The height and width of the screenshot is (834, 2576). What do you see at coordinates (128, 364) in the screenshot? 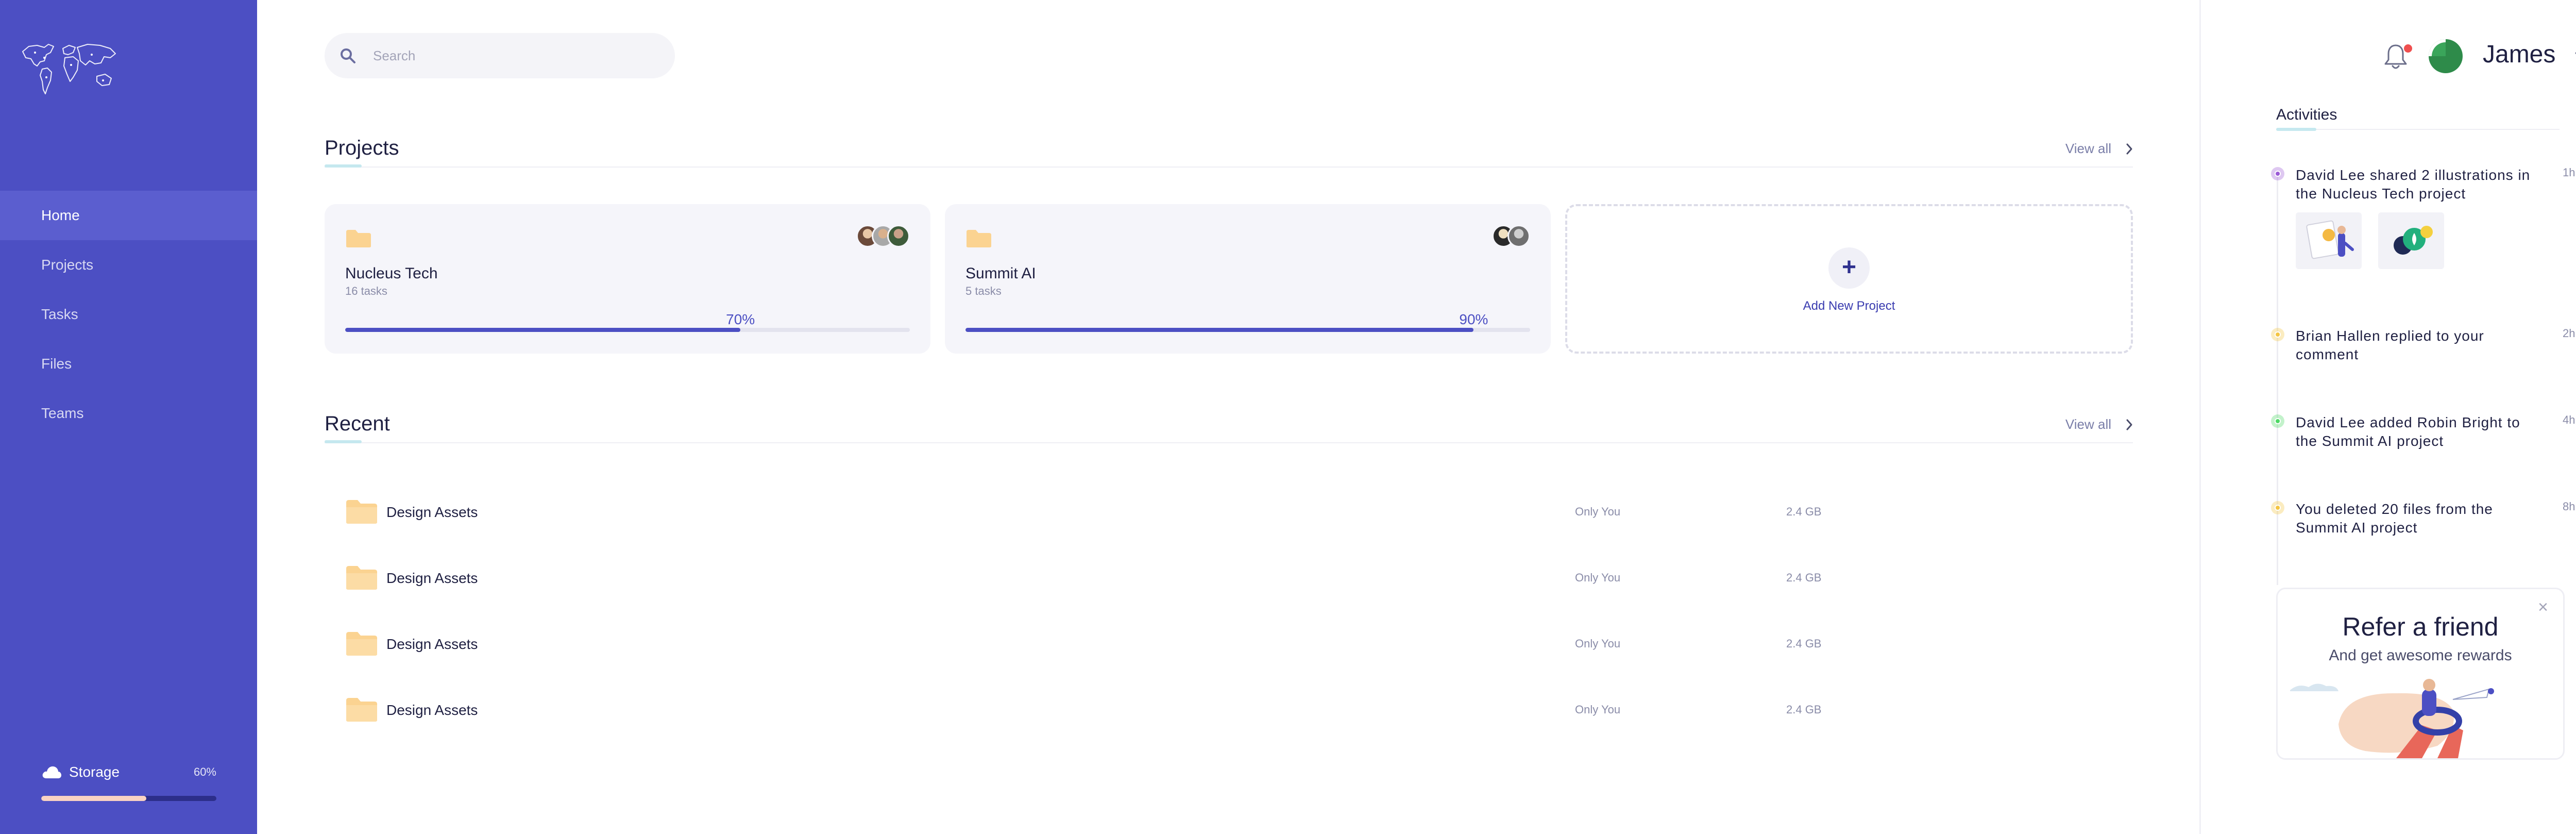
I see `sidebar-item-files: Files` at bounding box center [128, 364].